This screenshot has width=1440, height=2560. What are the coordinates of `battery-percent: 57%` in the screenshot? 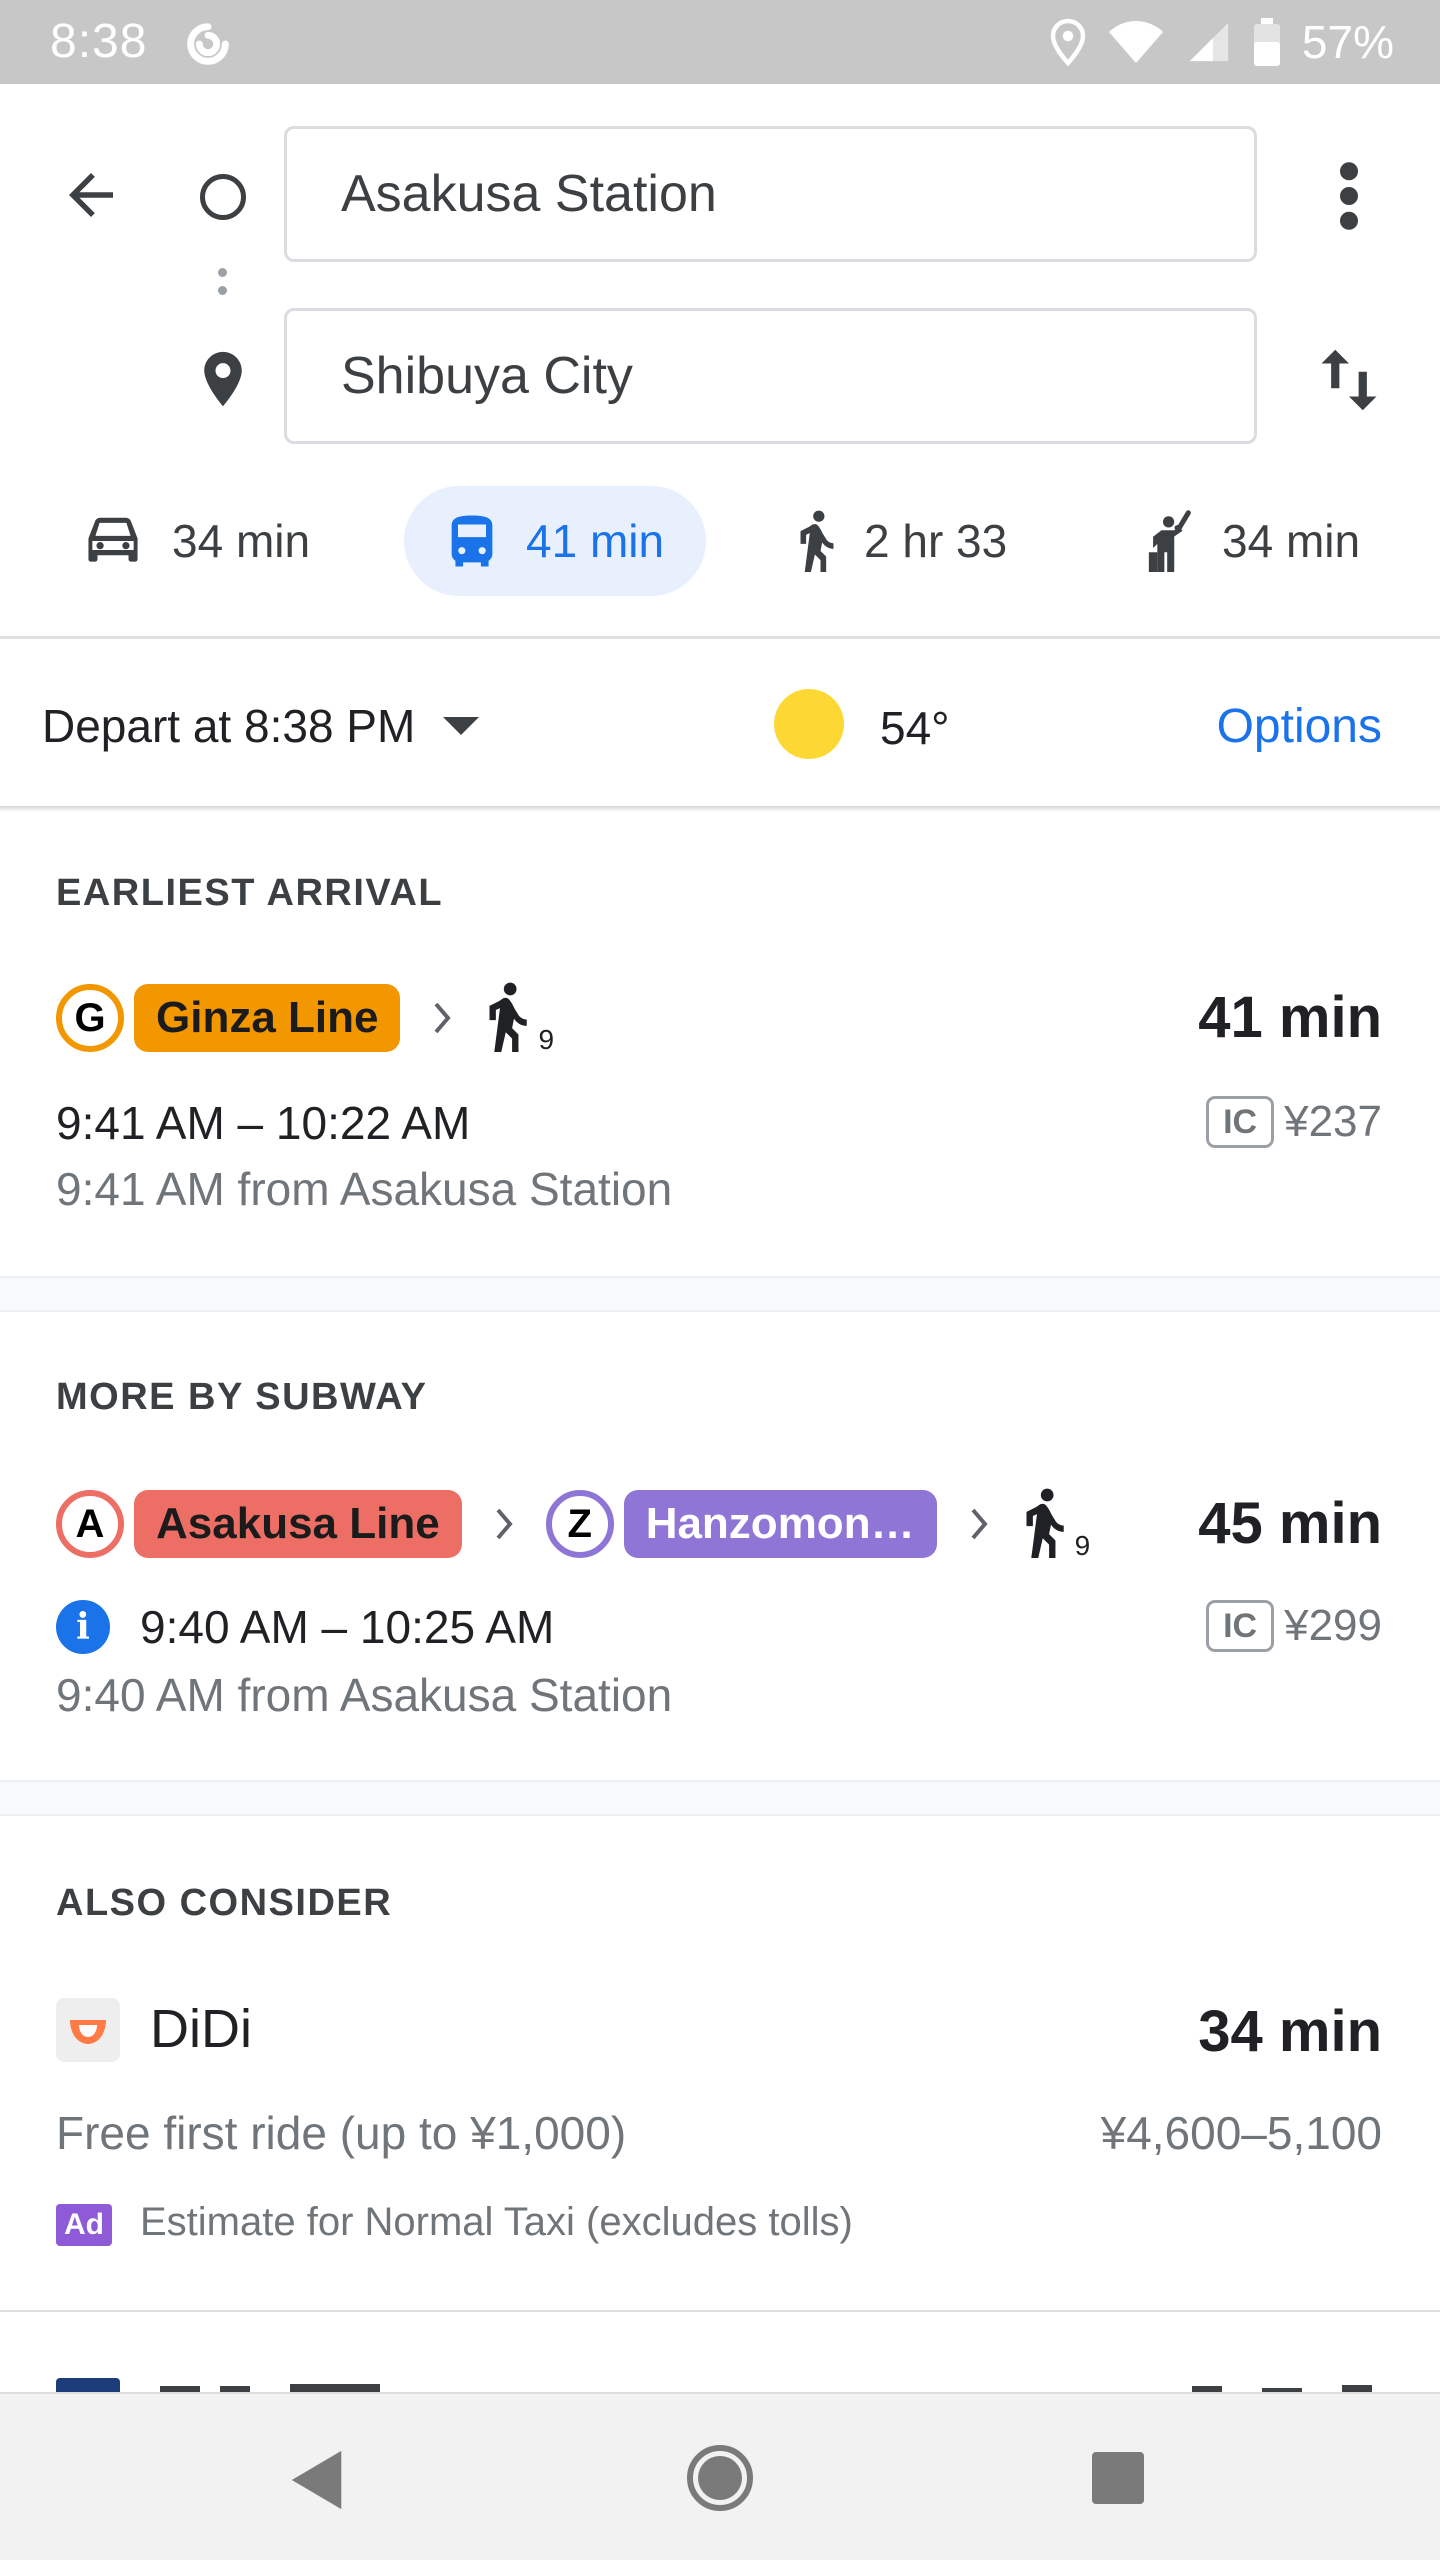 It's located at (1347, 42).